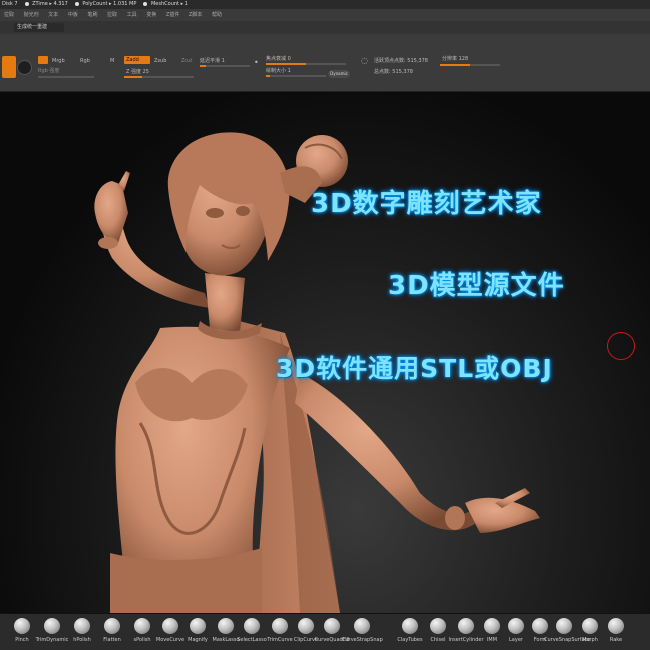  I want to click on brush-cursor-icon, so click(621, 346).